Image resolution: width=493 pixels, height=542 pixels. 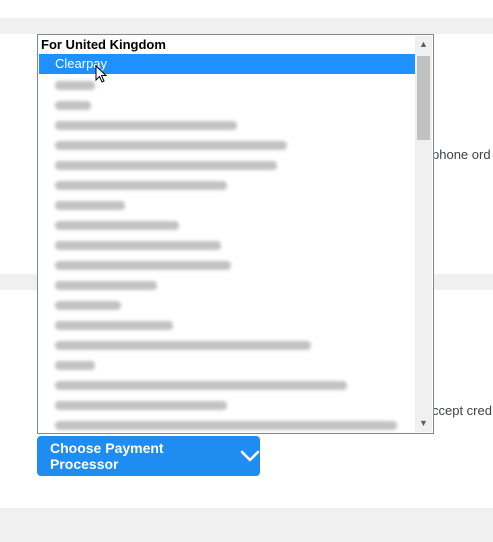 What do you see at coordinates (250, 456) in the screenshot?
I see `chevron-down-icon` at bounding box center [250, 456].